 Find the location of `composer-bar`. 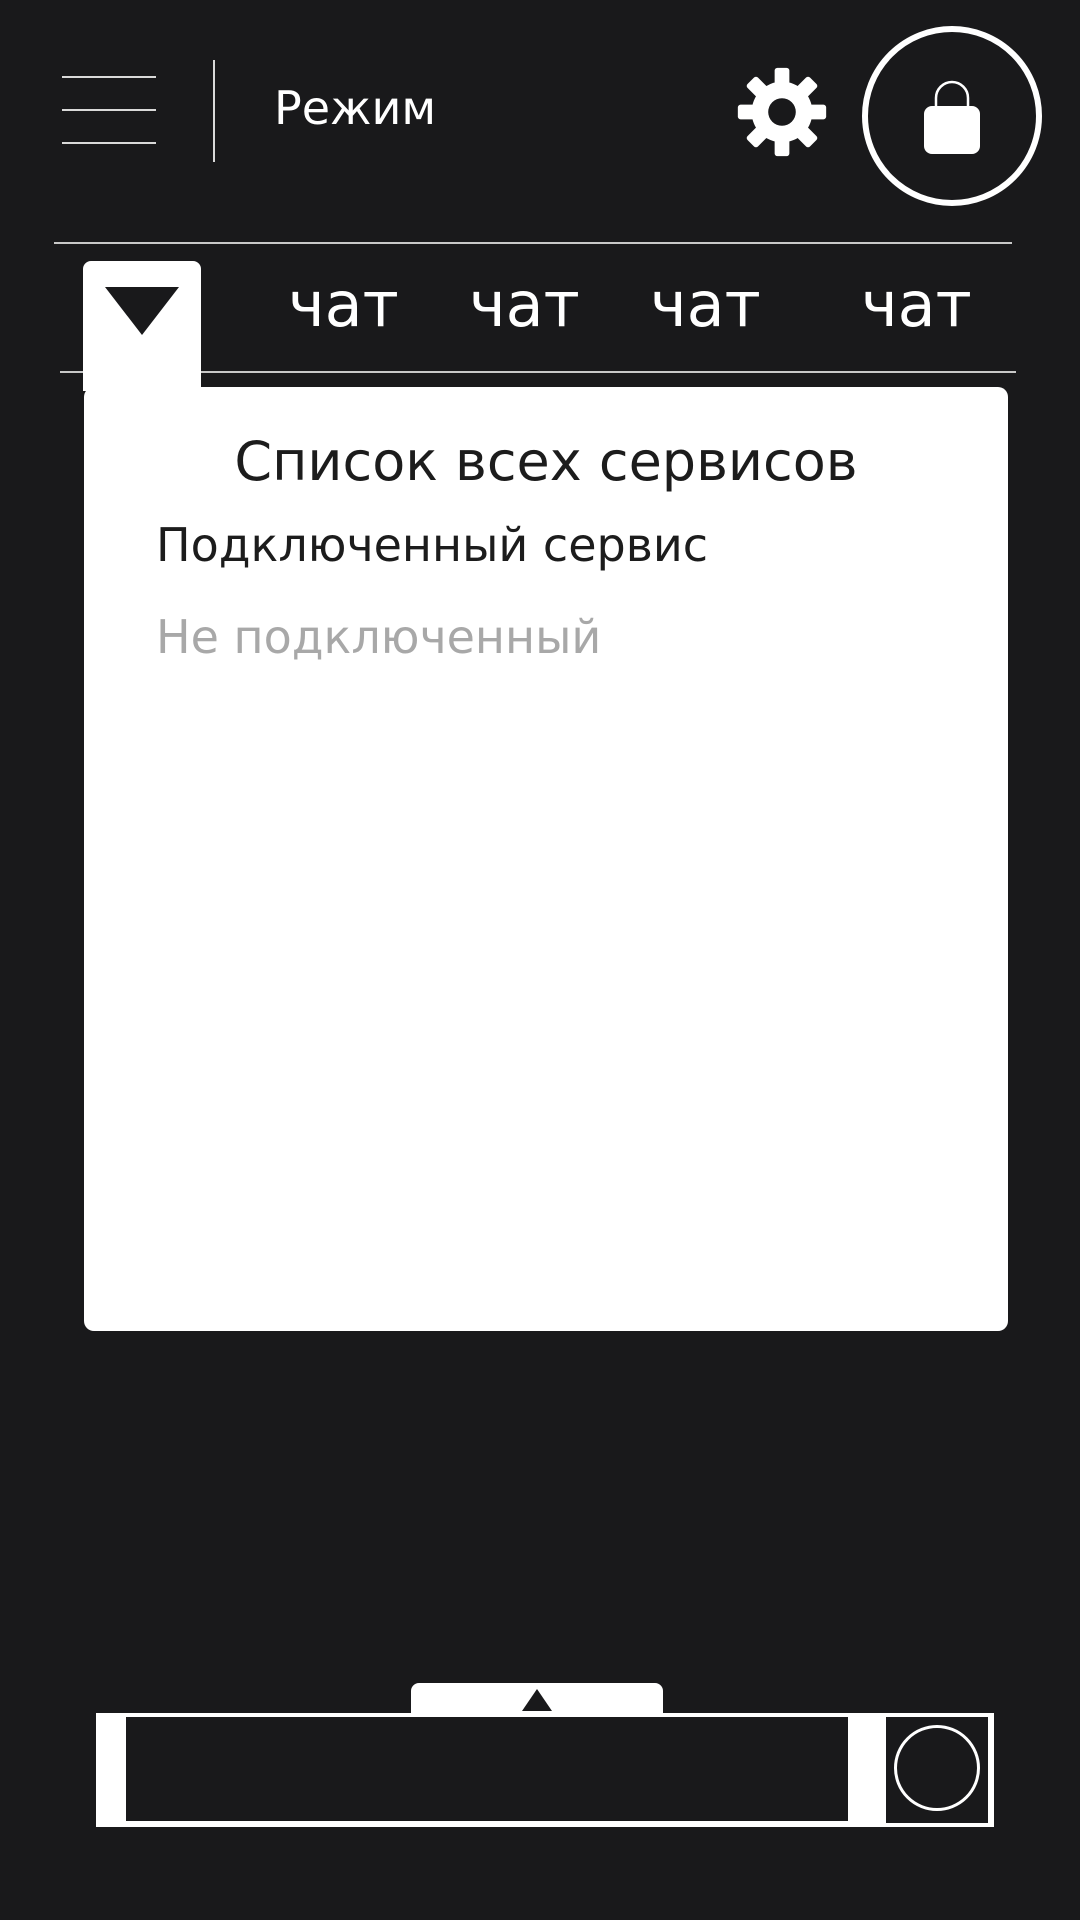

composer-bar is located at coordinates (545, 1770).